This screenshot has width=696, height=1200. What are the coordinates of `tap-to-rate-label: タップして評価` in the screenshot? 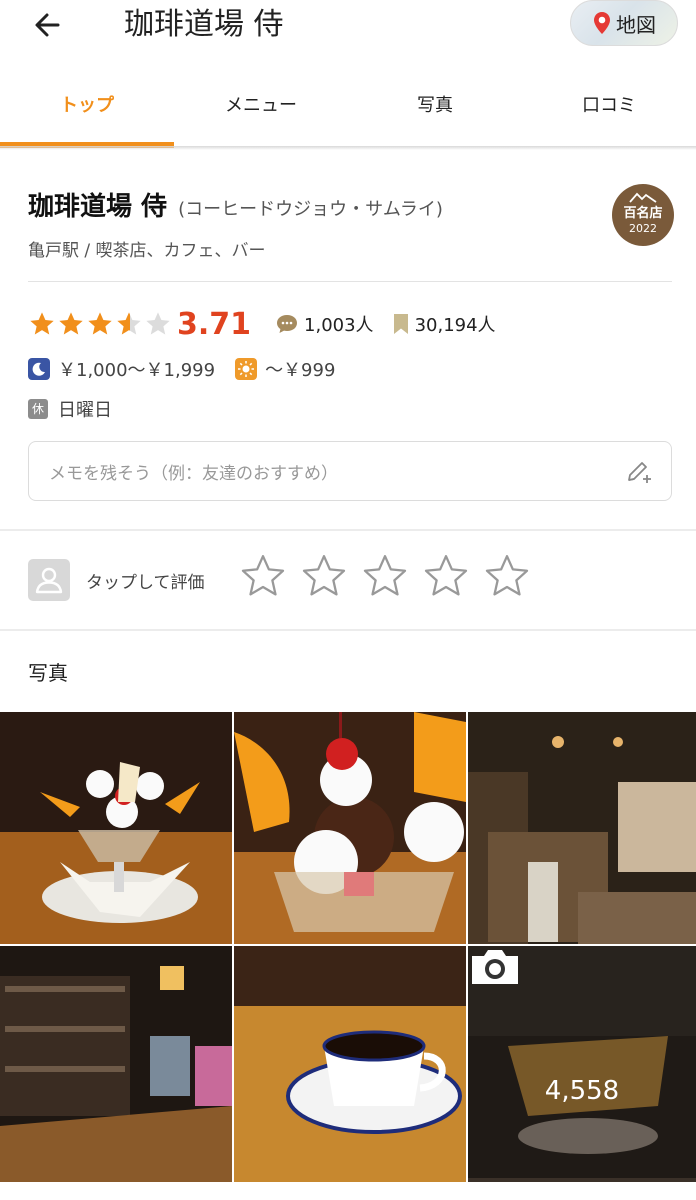 It's located at (145, 583).